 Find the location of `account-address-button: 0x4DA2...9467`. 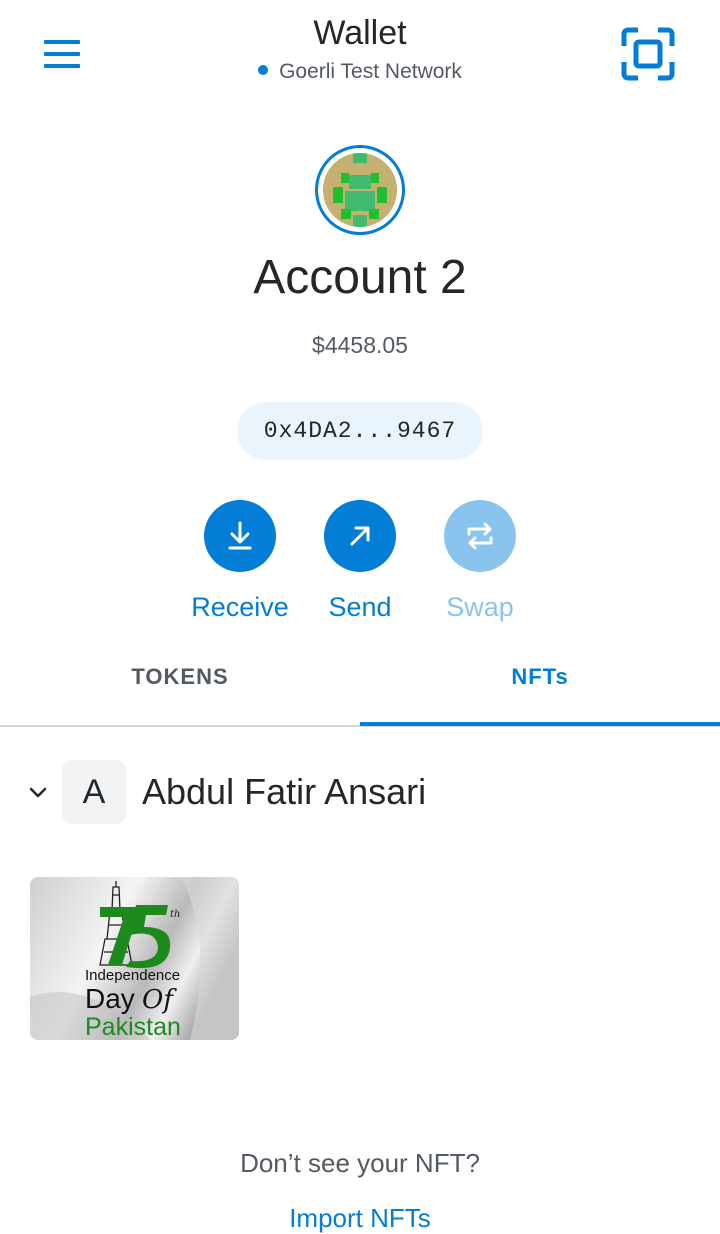

account-address-button: 0x4DA2...9467 is located at coordinates (360, 431).